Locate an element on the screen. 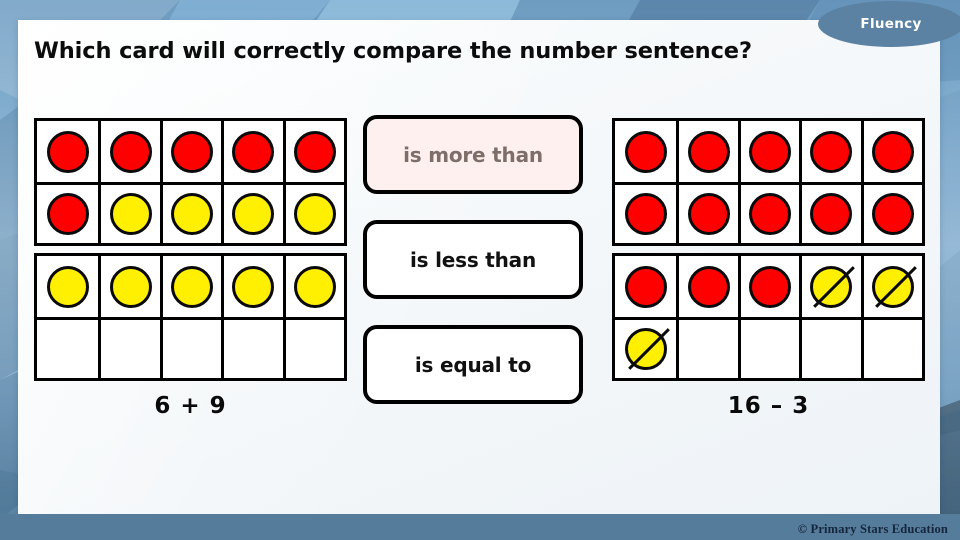 The image size is (960, 540). left-number-sentence: 6 + 9 is located at coordinates (190, 406).